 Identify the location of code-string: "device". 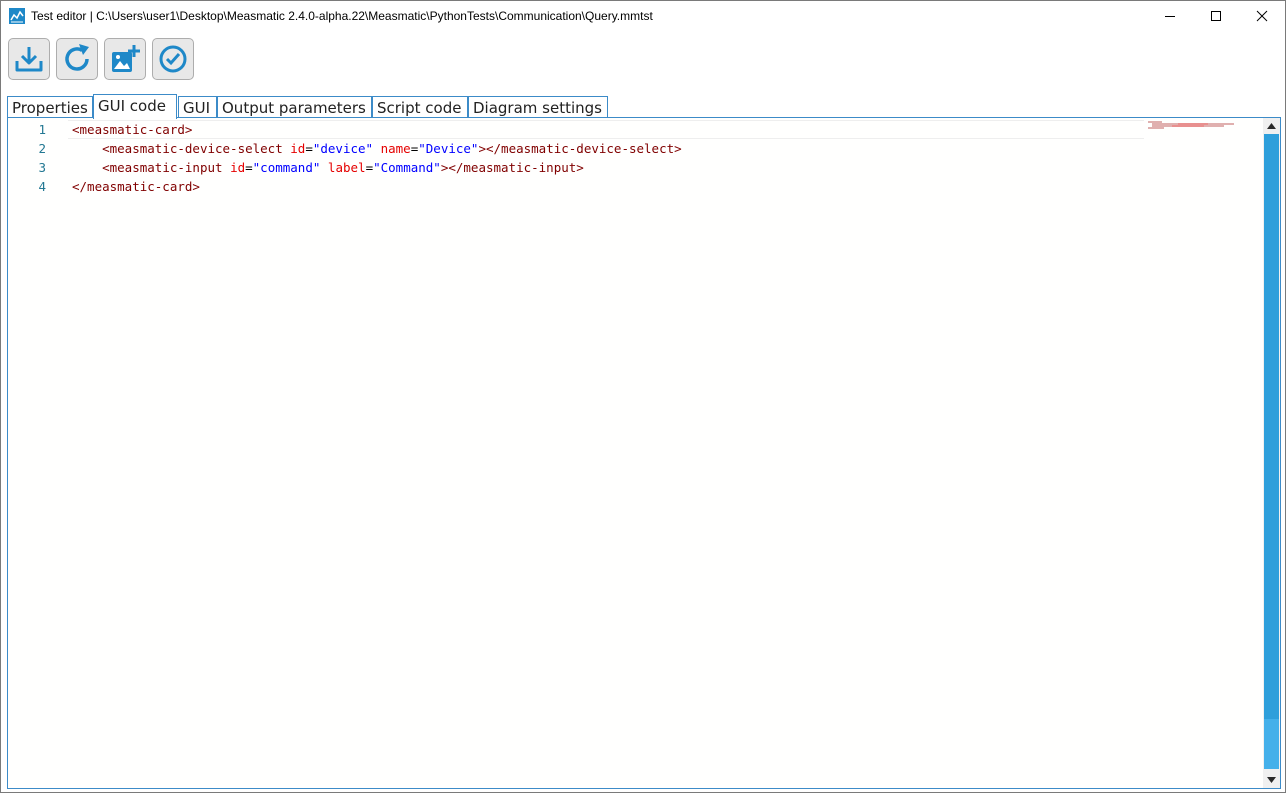
(343, 148).